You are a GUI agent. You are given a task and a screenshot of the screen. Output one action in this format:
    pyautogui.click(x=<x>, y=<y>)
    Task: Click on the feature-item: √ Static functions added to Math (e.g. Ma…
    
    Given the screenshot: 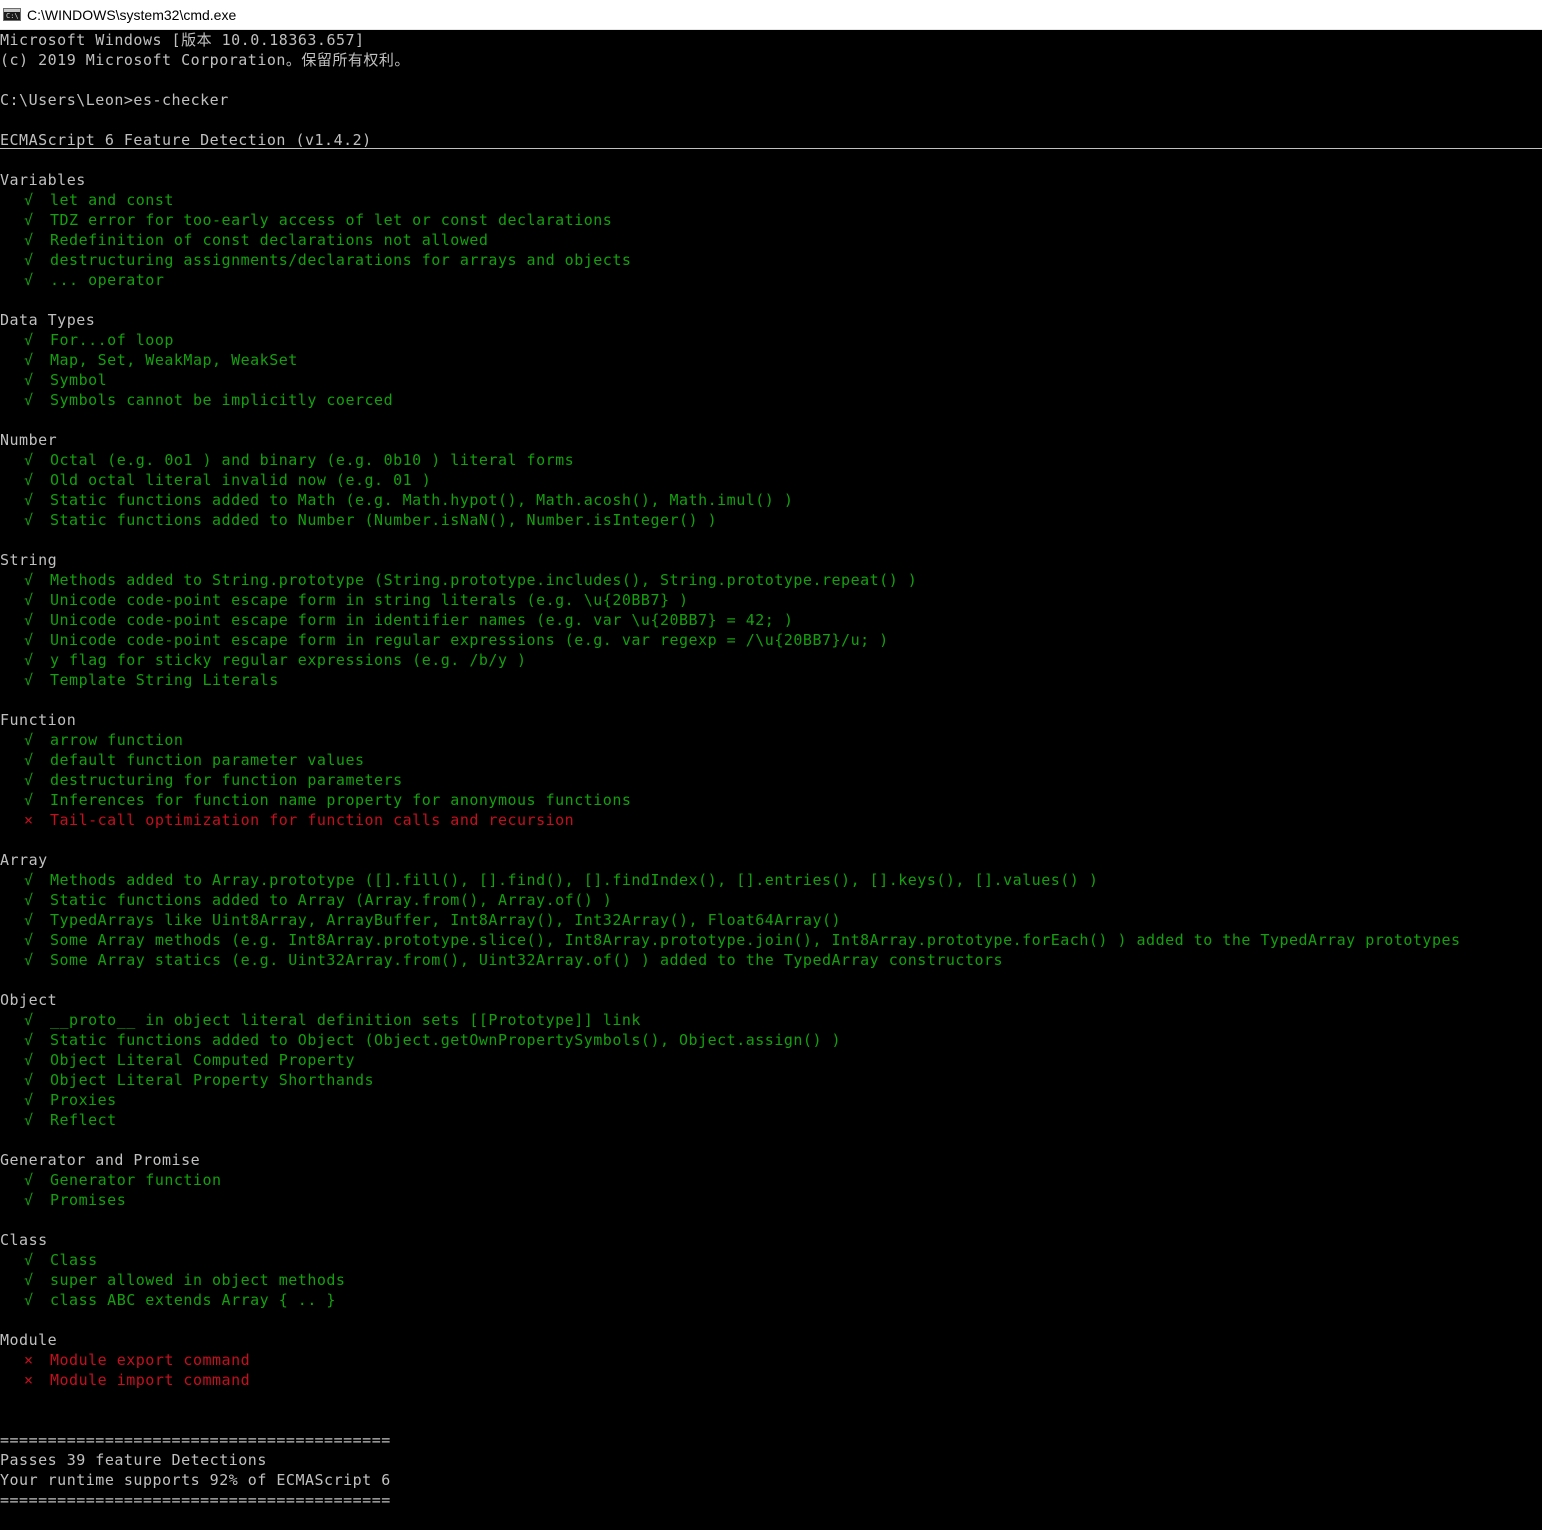 What is the action you would take?
    pyautogui.click(x=396, y=500)
    